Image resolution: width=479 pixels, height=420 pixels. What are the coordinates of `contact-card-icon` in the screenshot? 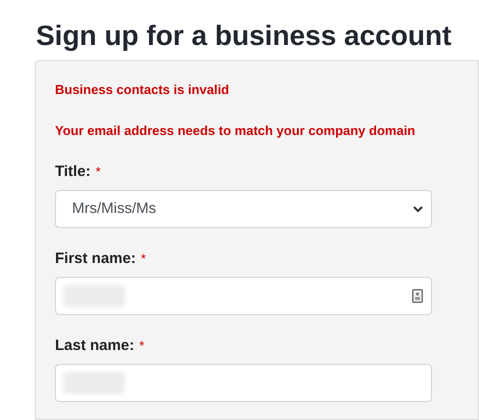 It's located at (417, 296).